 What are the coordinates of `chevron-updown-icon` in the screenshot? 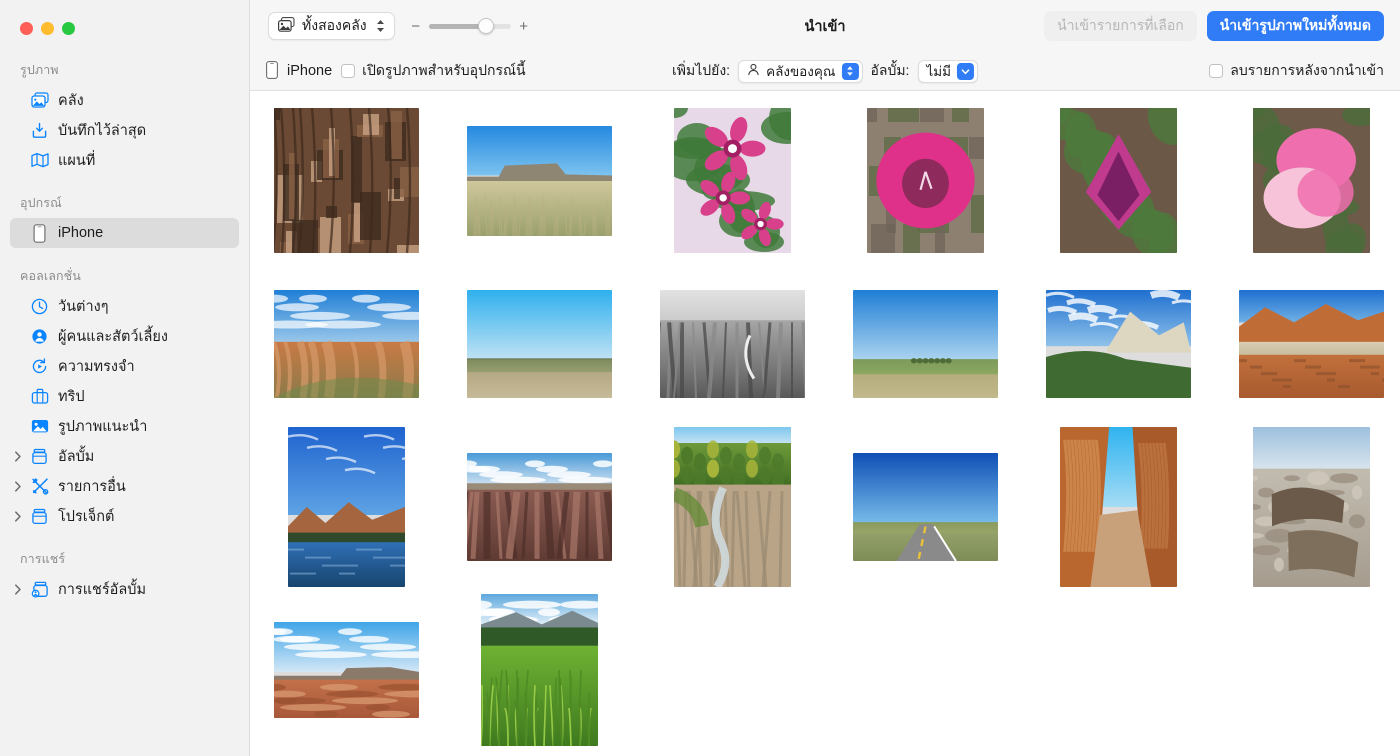 It's located at (380, 26).